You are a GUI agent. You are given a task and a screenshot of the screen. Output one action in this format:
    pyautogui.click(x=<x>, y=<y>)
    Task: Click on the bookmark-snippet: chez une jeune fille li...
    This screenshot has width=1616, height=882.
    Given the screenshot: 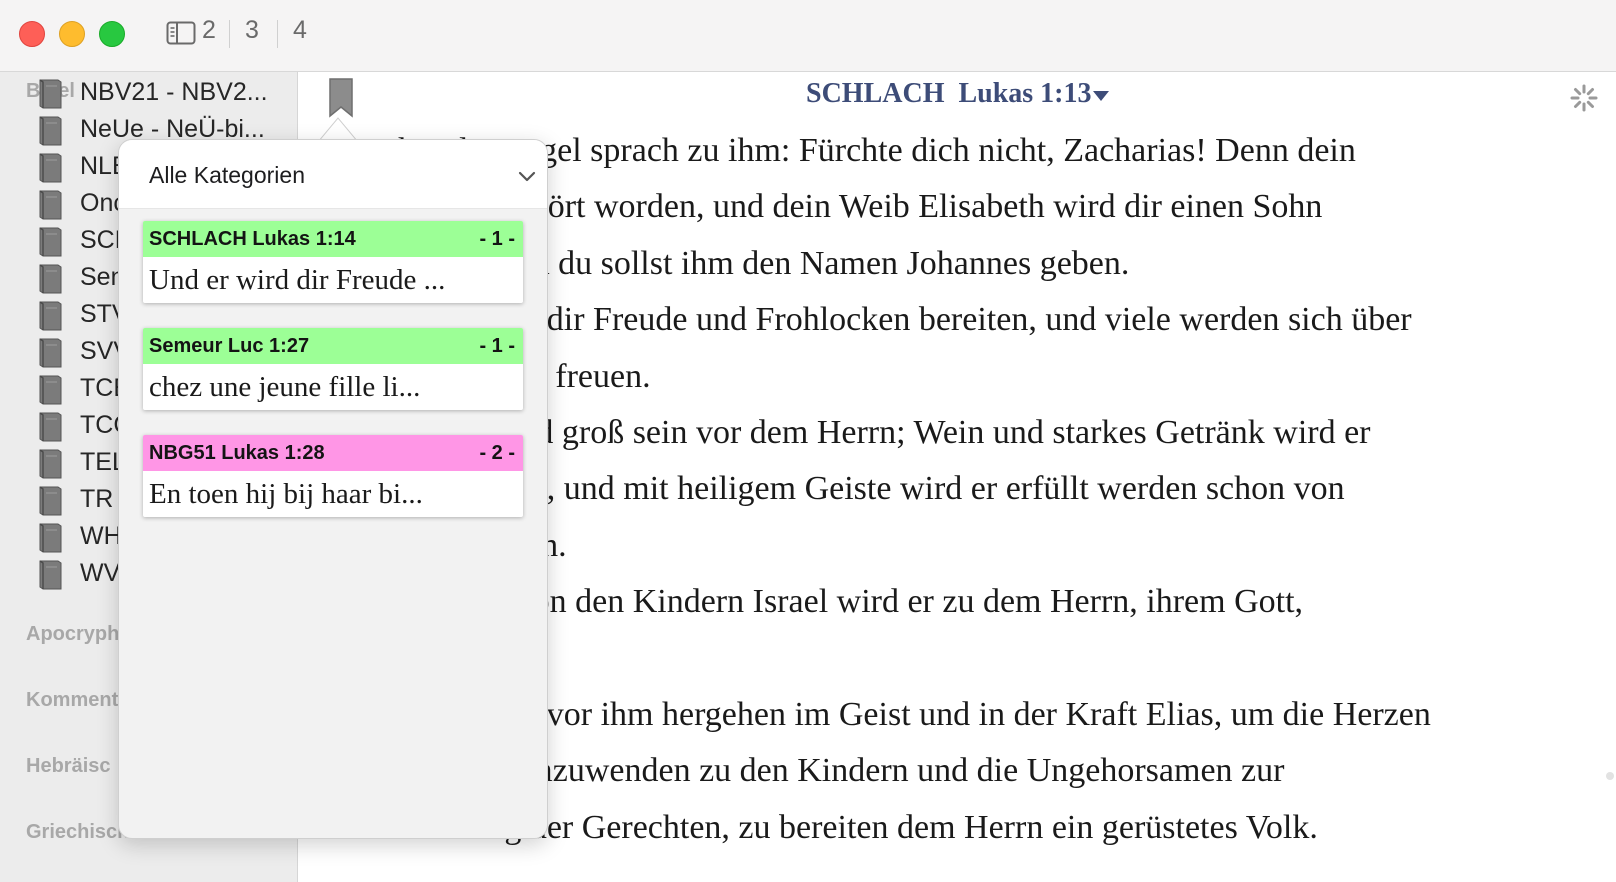 What is the action you would take?
    pyautogui.click(x=285, y=387)
    